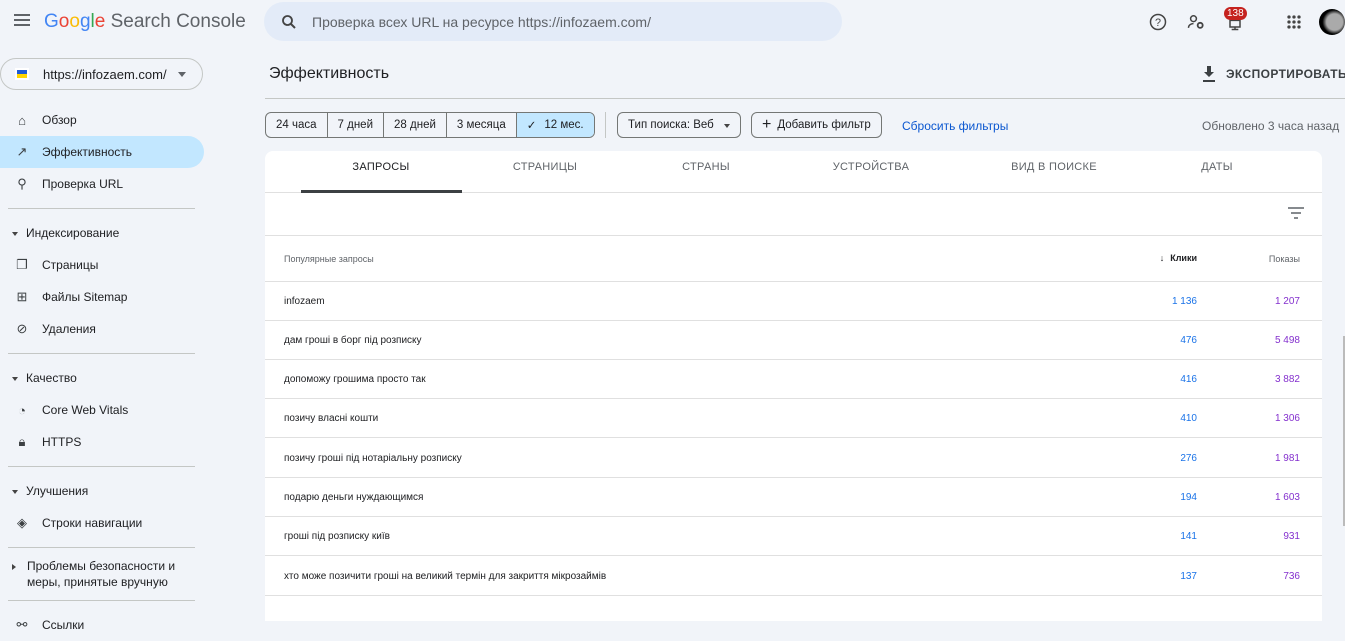 Image resolution: width=1345 pixels, height=641 pixels. What do you see at coordinates (102, 184) in the screenshot?
I see `sidebar-item-url-inspection: ⚲ Проверка URL` at bounding box center [102, 184].